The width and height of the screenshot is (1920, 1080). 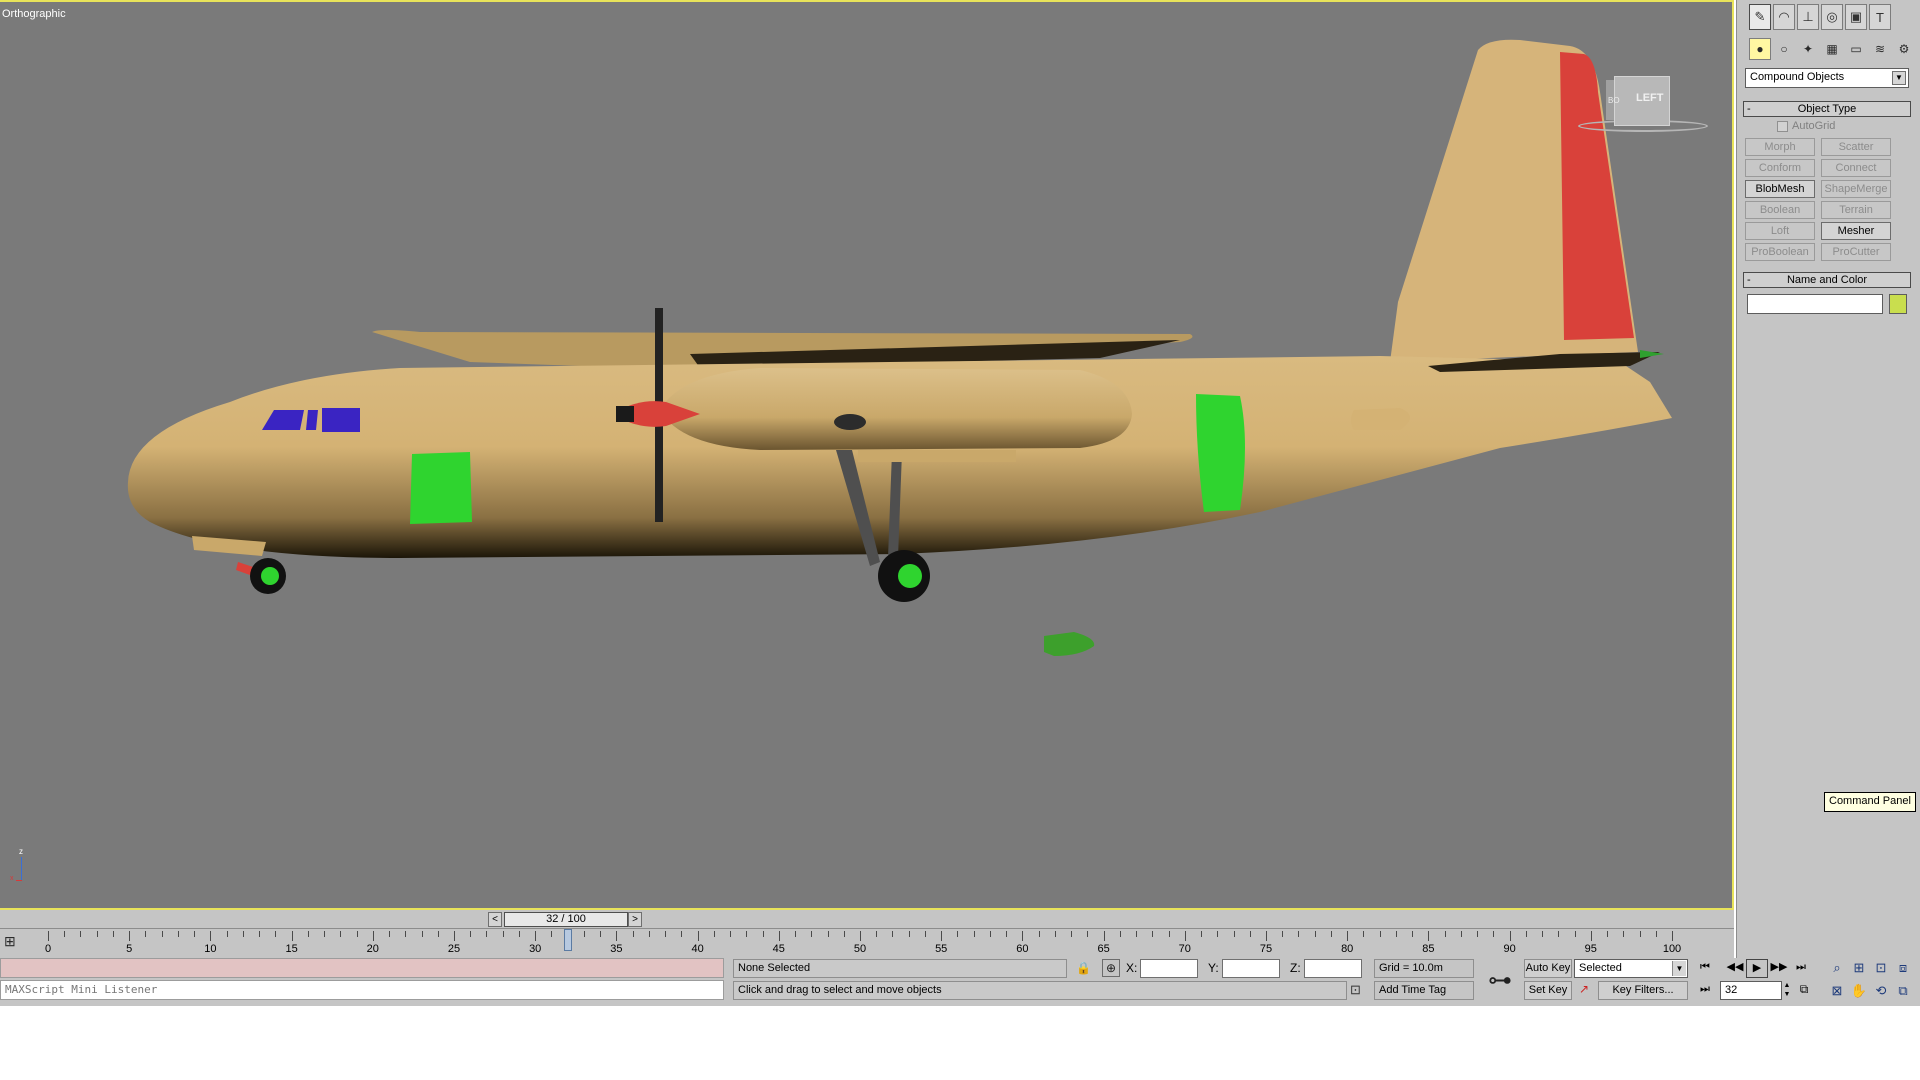 I want to click on frame-spinner: ▲ ▼, so click(x=1787, y=990).